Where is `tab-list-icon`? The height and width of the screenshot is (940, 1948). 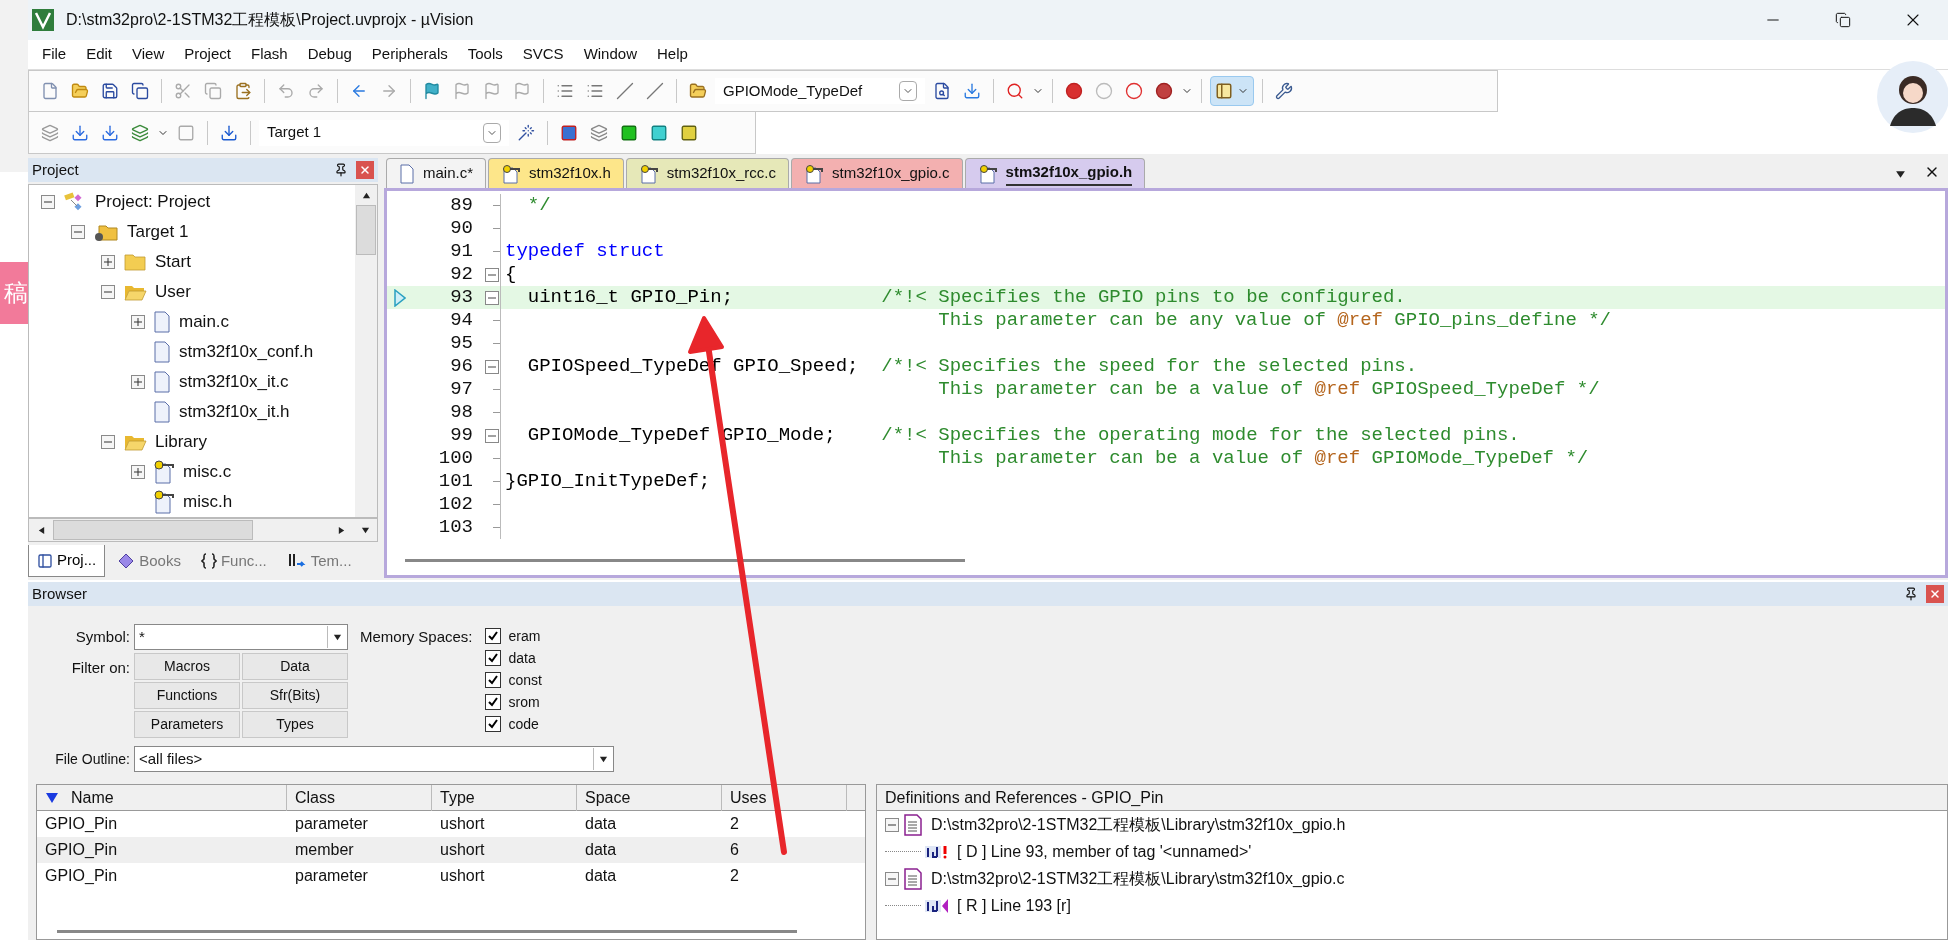 tab-list-icon is located at coordinates (1900, 174).